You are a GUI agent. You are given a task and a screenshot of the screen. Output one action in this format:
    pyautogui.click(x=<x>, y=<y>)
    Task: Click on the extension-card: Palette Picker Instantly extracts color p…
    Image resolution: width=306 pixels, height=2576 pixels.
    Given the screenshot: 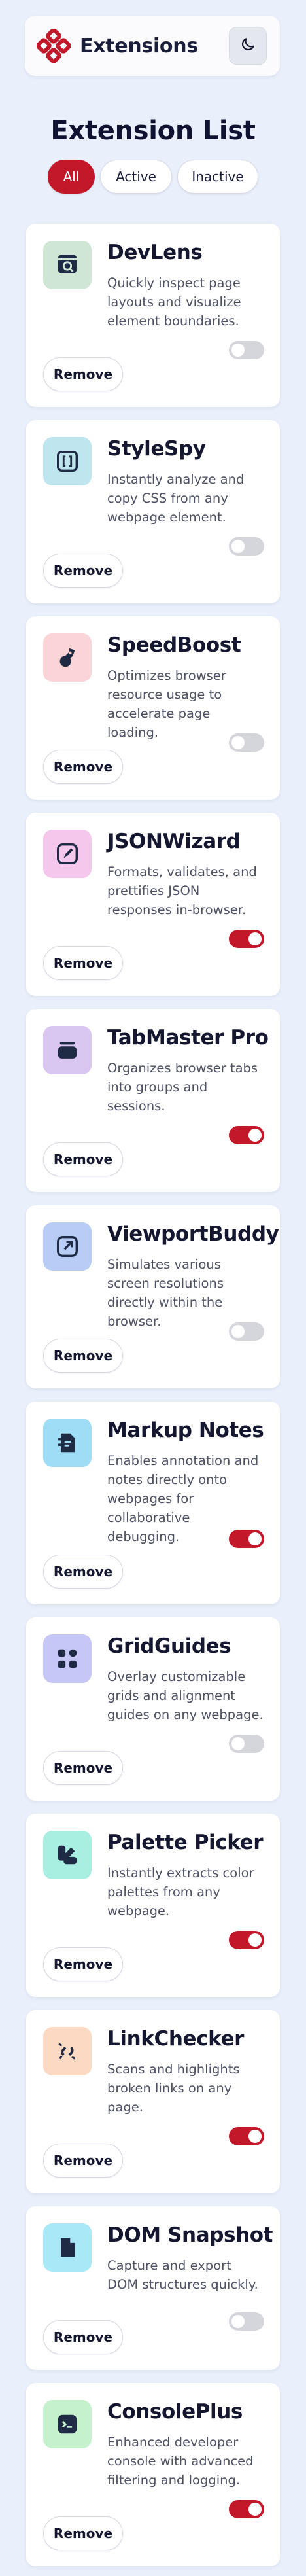 What is the action you would take?
    pyautogui.click(x=153, y=1905)
    